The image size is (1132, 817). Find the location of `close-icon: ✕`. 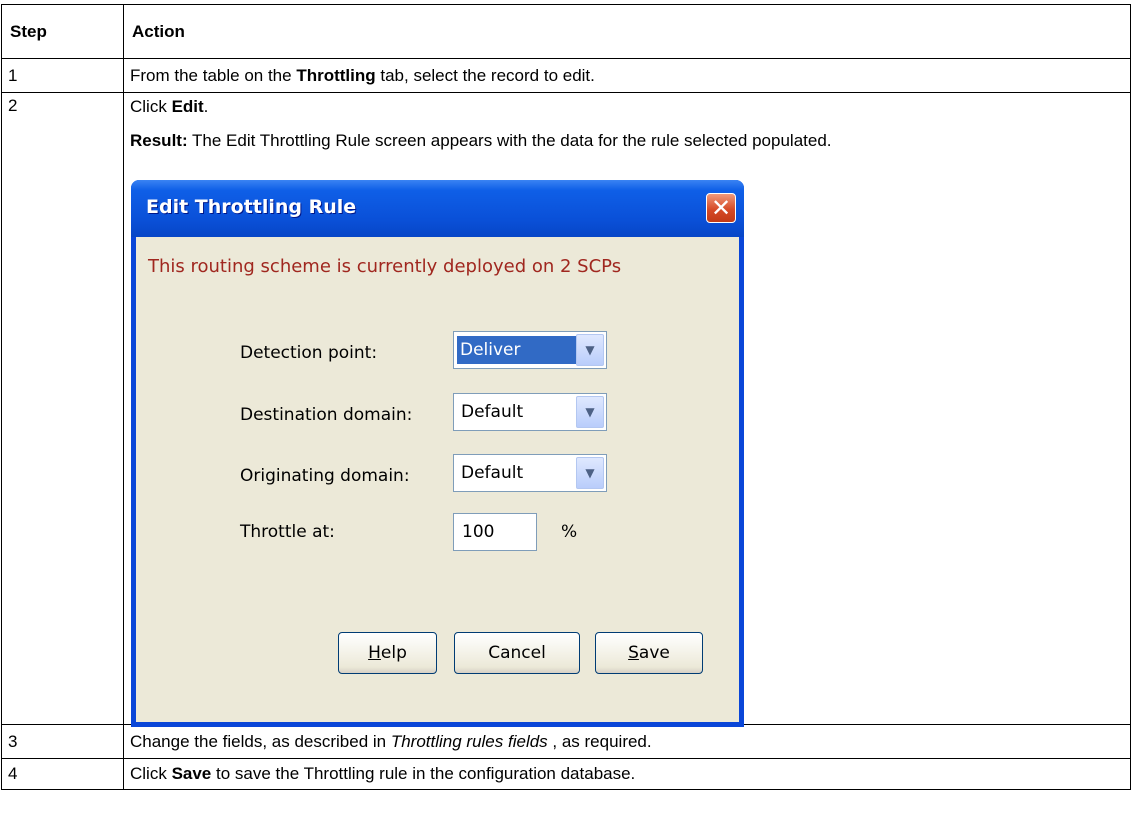

close-icon: ✕ is located at coordinates (721, 208).